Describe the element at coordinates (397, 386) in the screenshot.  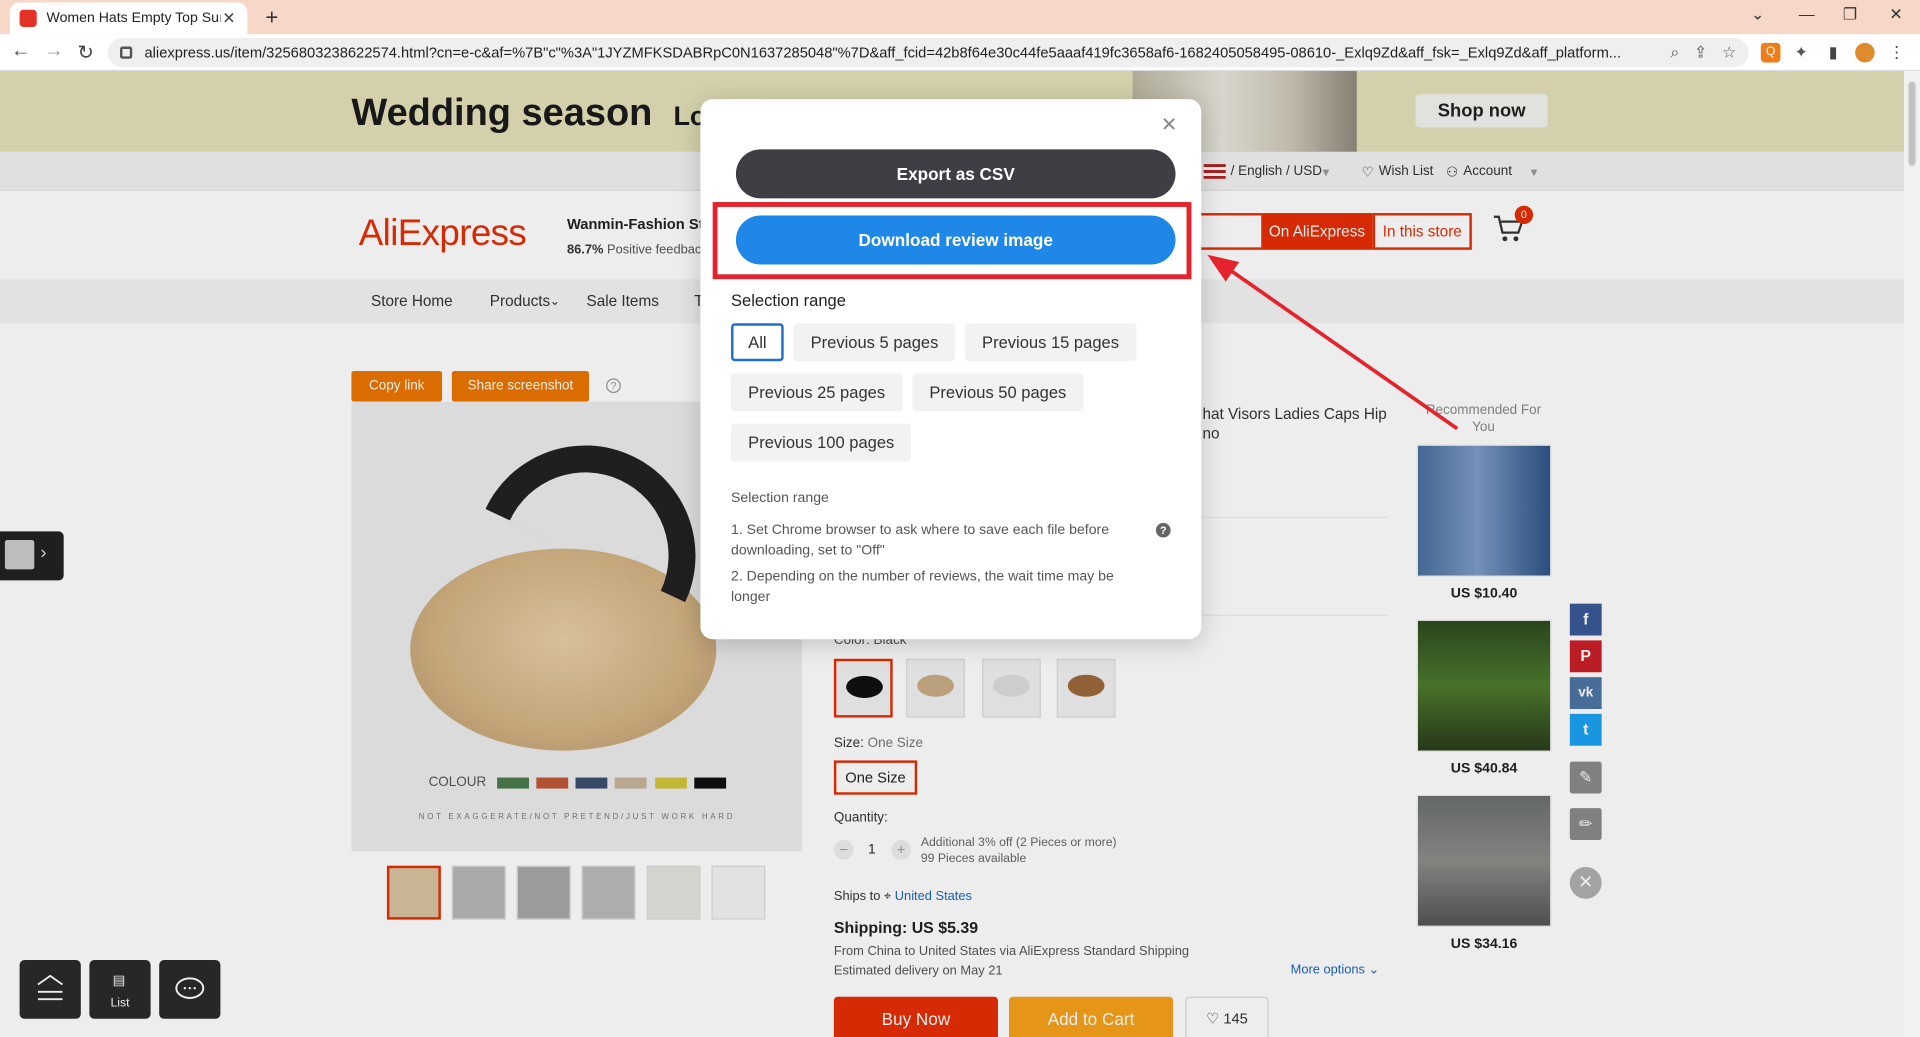
I see `copy-link-button: Copy link` at that location.